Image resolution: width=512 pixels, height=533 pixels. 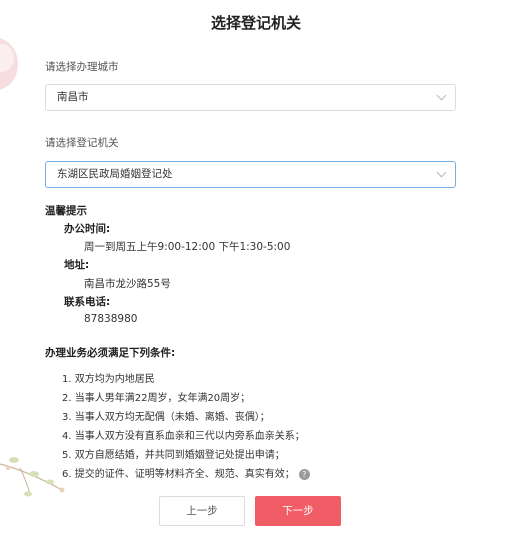 I want to click on office-select-value: 东湖区民政局婚姻登记处, so click(x=115, y=174).